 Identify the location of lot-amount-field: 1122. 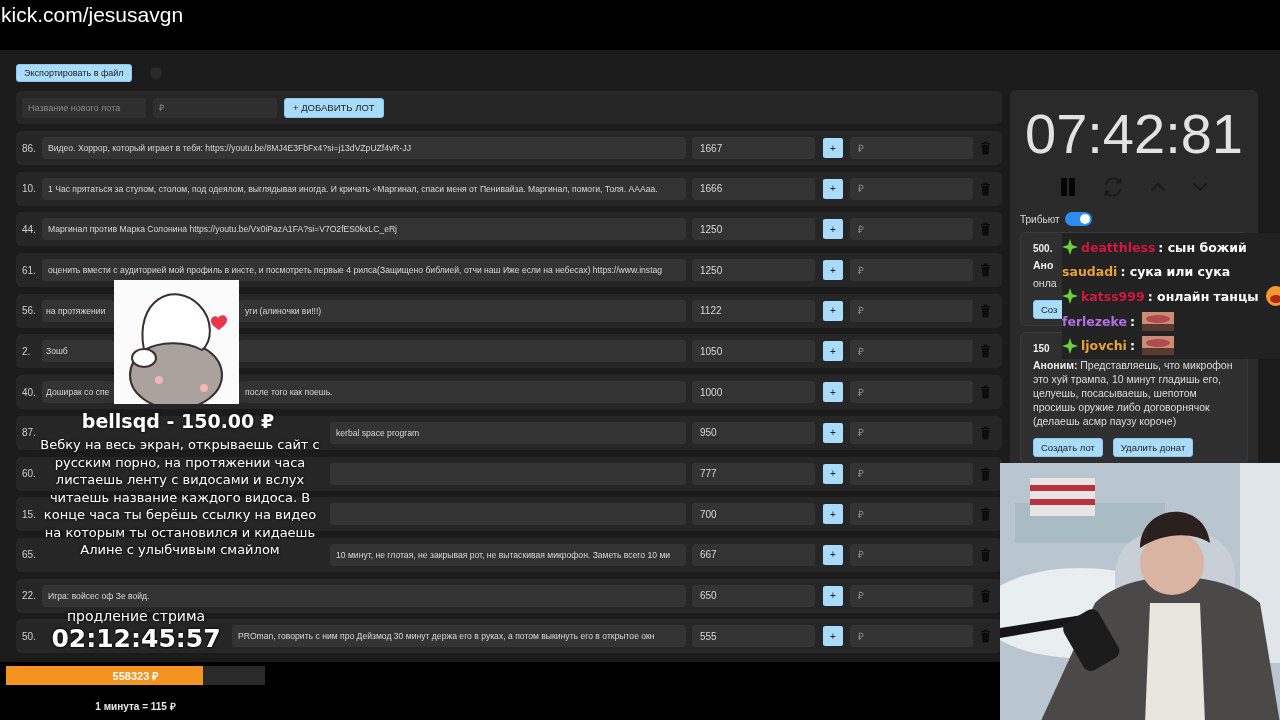
(753, 310).